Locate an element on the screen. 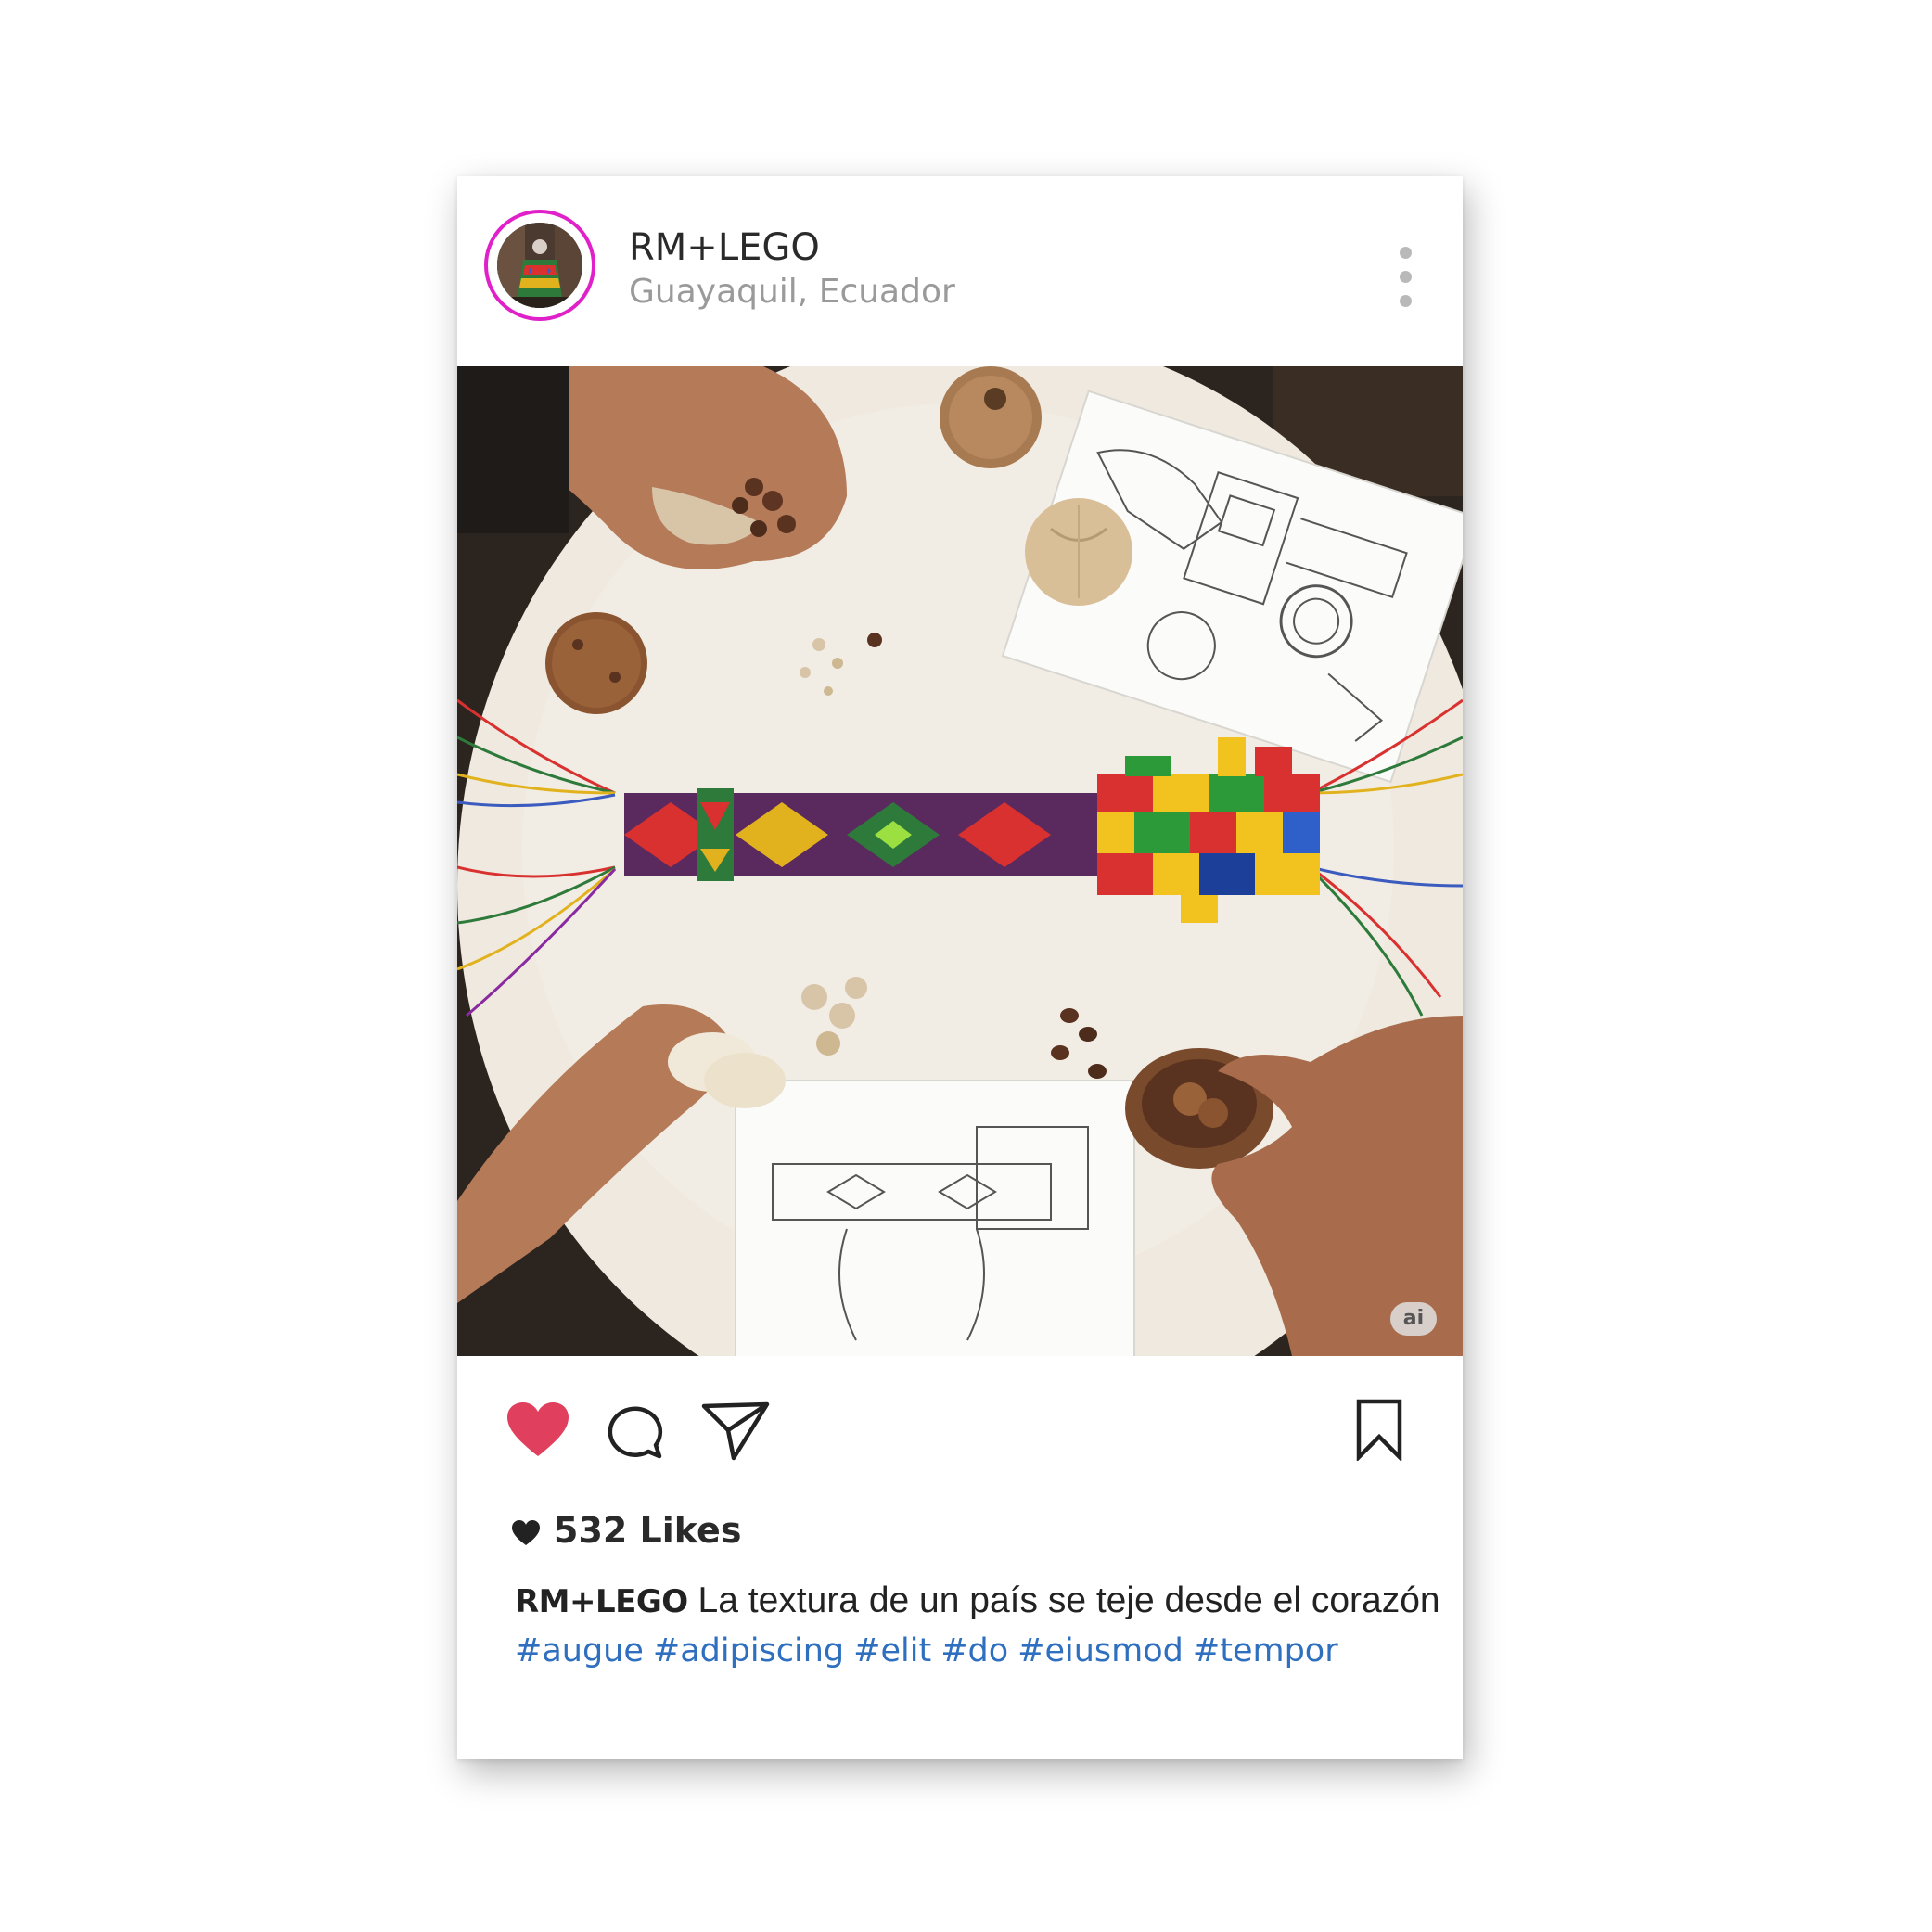  hashtag-list: #augue #adipiscing #elit #do #eiusmod #tempor is located at coordinates (931, 1651).